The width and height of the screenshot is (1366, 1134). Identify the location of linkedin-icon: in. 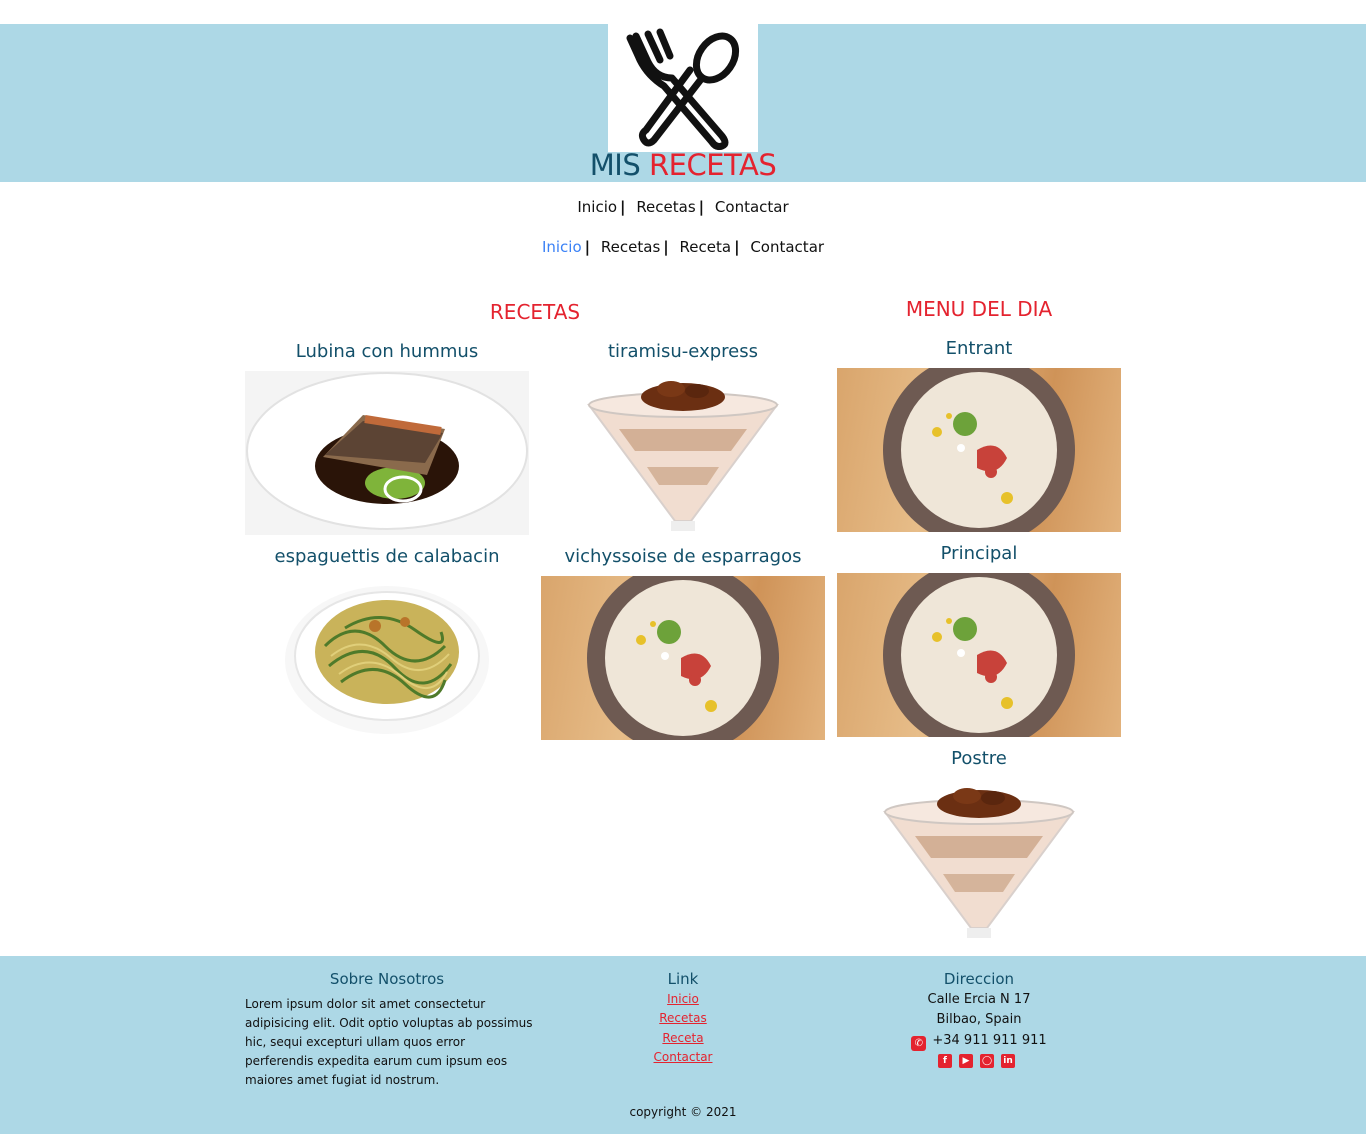
(1008, 1061).